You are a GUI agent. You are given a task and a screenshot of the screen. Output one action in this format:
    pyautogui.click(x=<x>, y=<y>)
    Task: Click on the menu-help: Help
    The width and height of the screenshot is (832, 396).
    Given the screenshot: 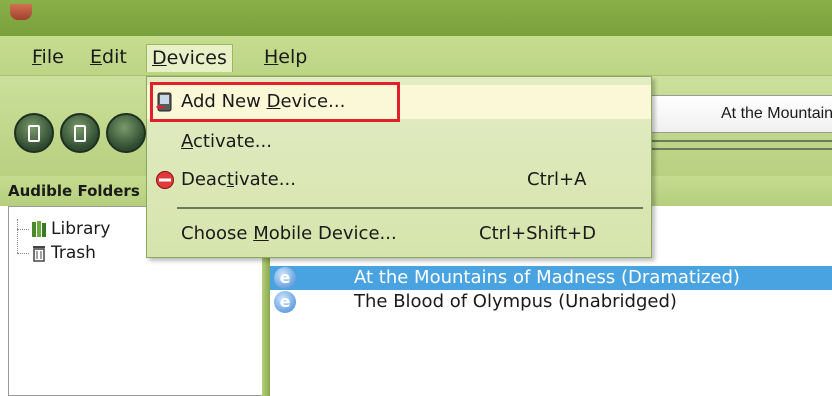 What is the action you would take?
    pyautogui.click(x=285, y=58)
    